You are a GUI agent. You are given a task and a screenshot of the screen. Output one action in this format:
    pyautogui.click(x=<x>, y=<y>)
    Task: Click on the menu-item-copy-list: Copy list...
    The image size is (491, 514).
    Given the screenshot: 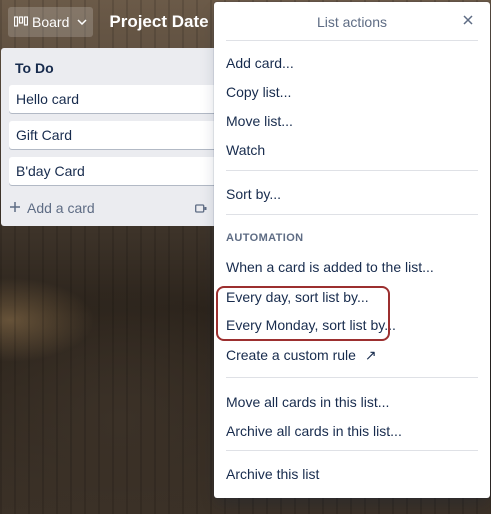 What is the action you would take?
    pyautogui.click(x=258, y=92)
    